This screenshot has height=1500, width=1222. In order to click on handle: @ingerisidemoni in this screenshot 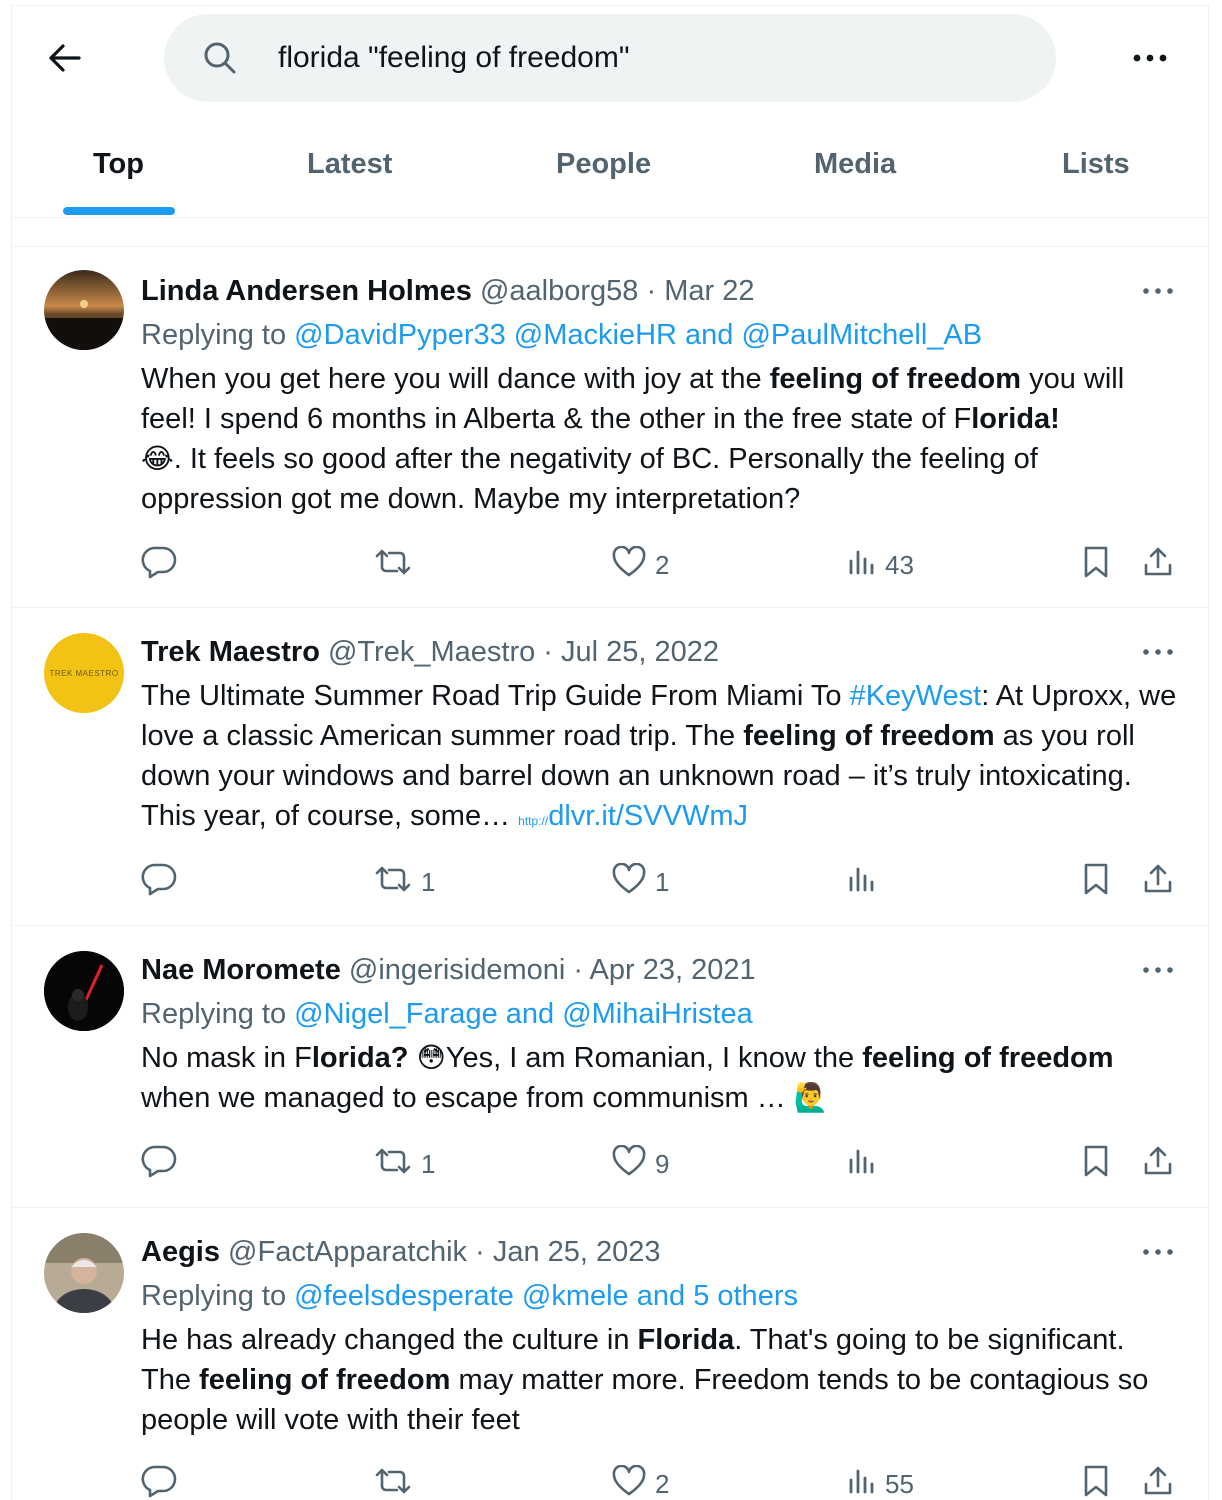, I will do `click(457, 970)`.